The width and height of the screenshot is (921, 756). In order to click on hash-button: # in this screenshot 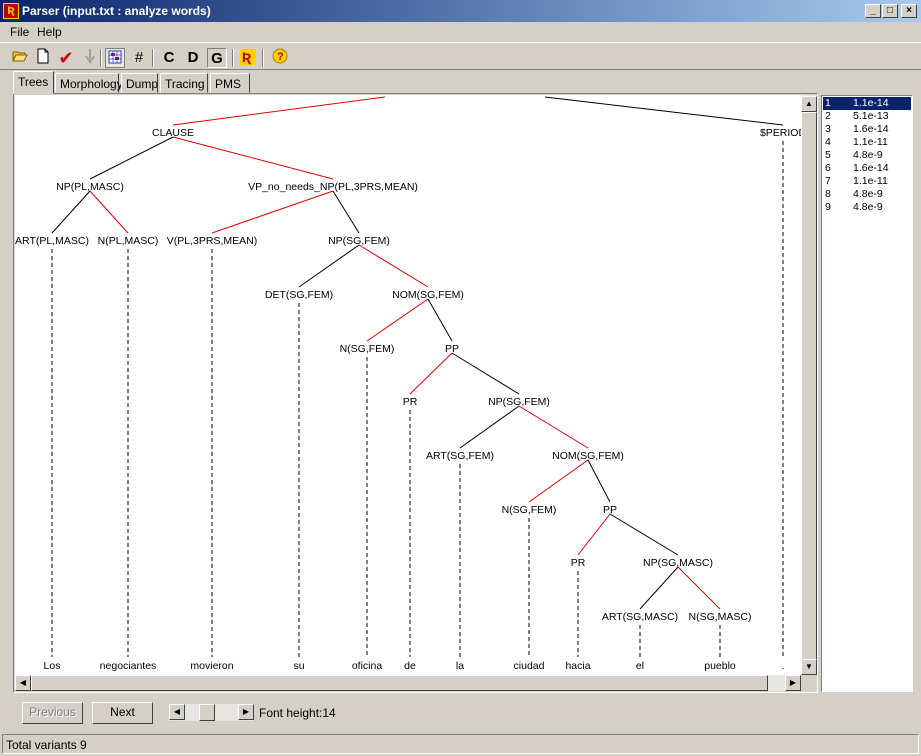, I will do `click(139, 58)`.